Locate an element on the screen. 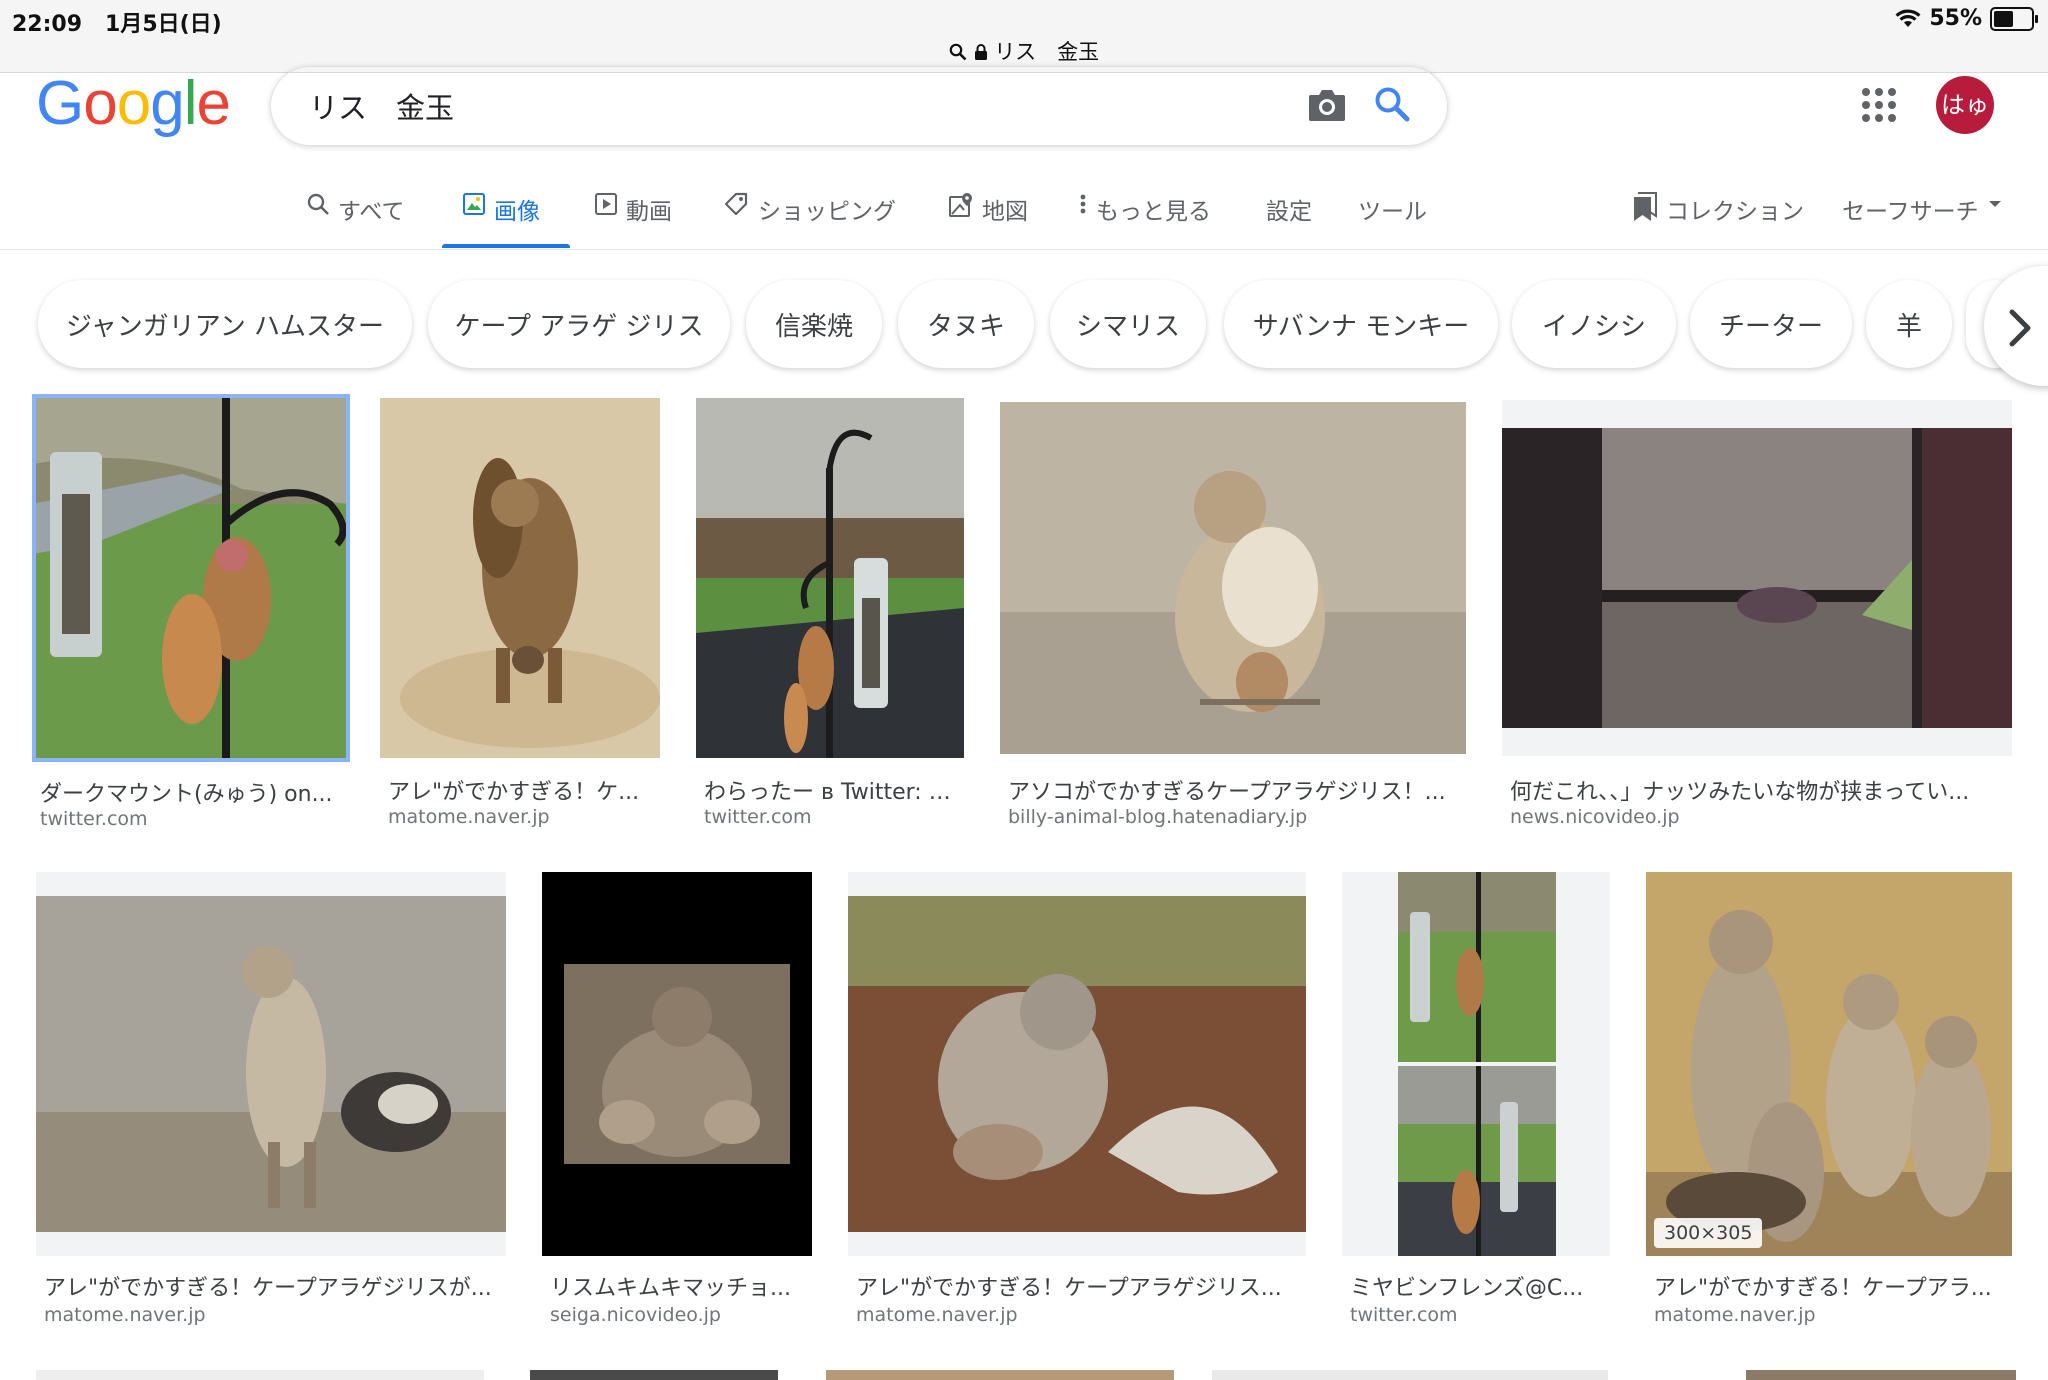  avatar: はゅ is located at coordinates (1965, 105).